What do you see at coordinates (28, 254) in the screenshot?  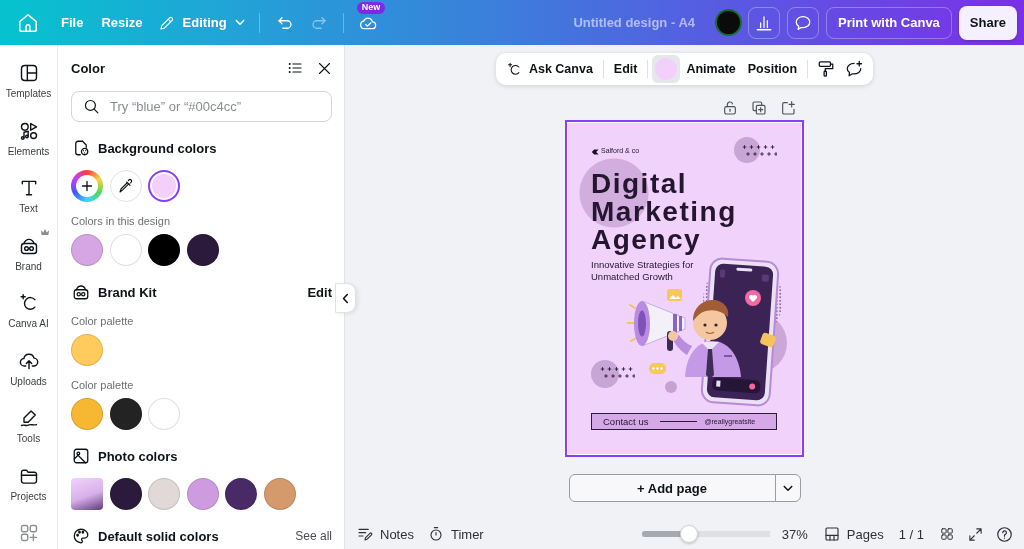 I see `sidebar-item: Brand` at bounding box center [28, 254].